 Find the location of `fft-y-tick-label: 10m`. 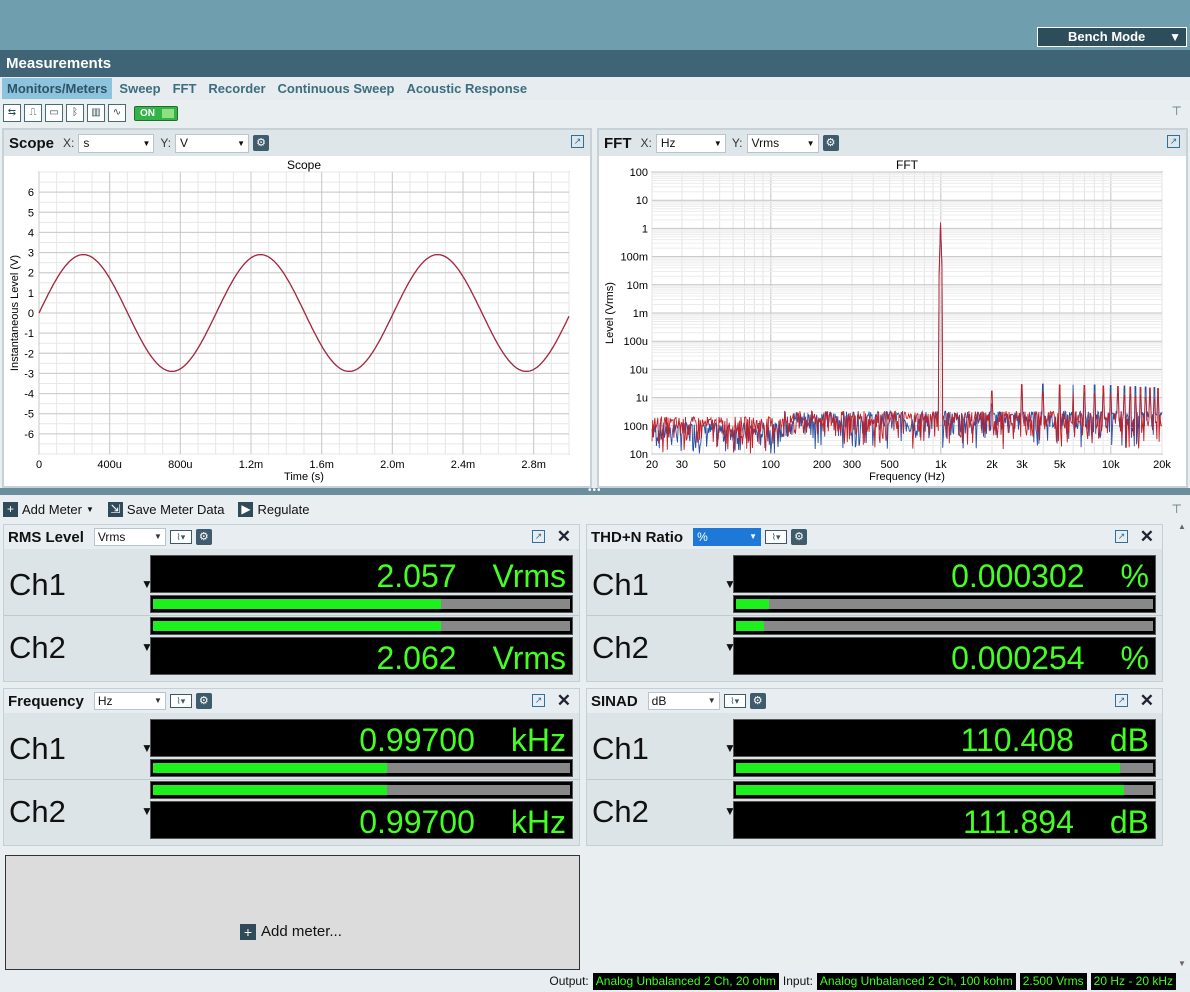

fft-y-tick-label: 10m is located at coordinates (637, 286).